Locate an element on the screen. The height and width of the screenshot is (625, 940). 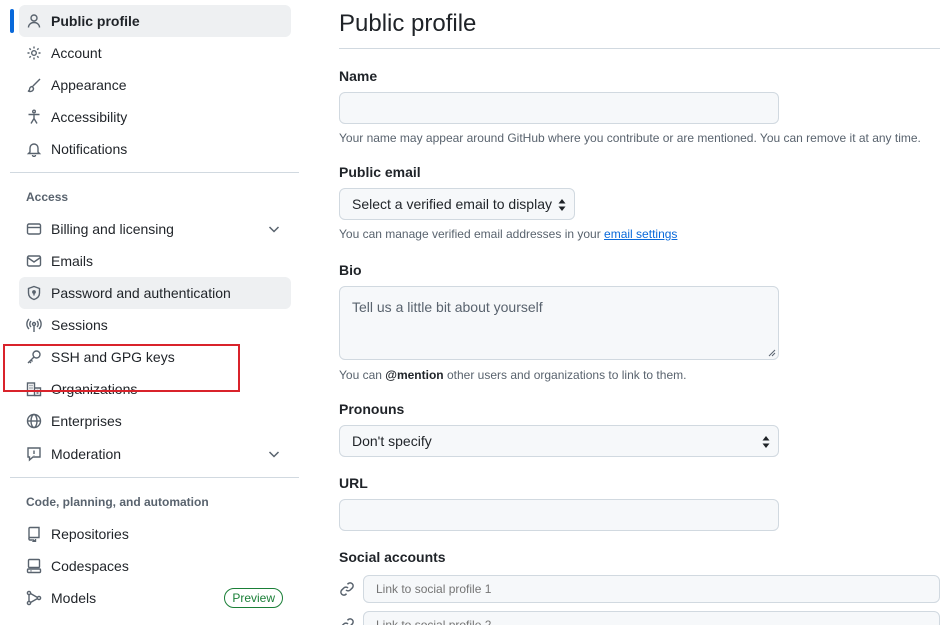
url-input is located at coordinates (559, 515).